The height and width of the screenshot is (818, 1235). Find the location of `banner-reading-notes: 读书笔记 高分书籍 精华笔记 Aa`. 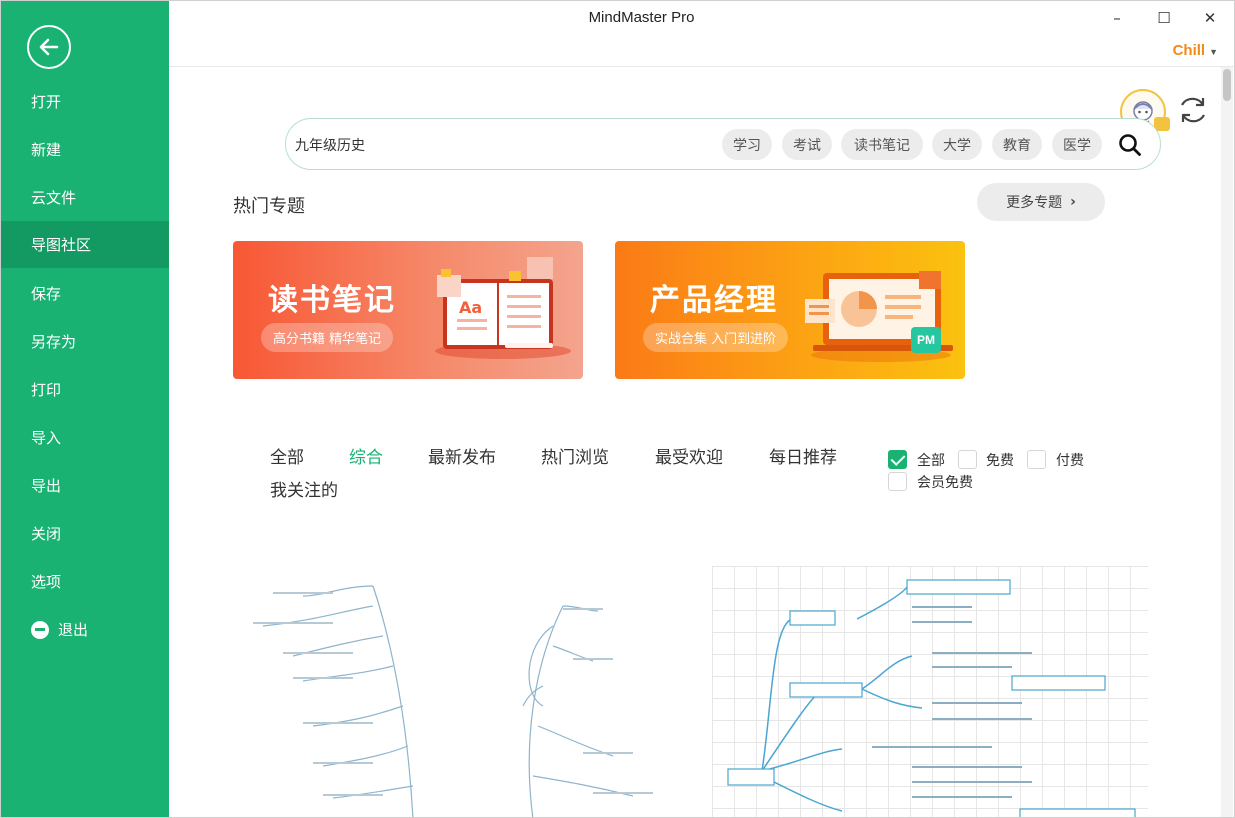

banner-reading-notes: 读书笔记 高分书籍 精华笔记 Aa is located at coordinates (408, 310).